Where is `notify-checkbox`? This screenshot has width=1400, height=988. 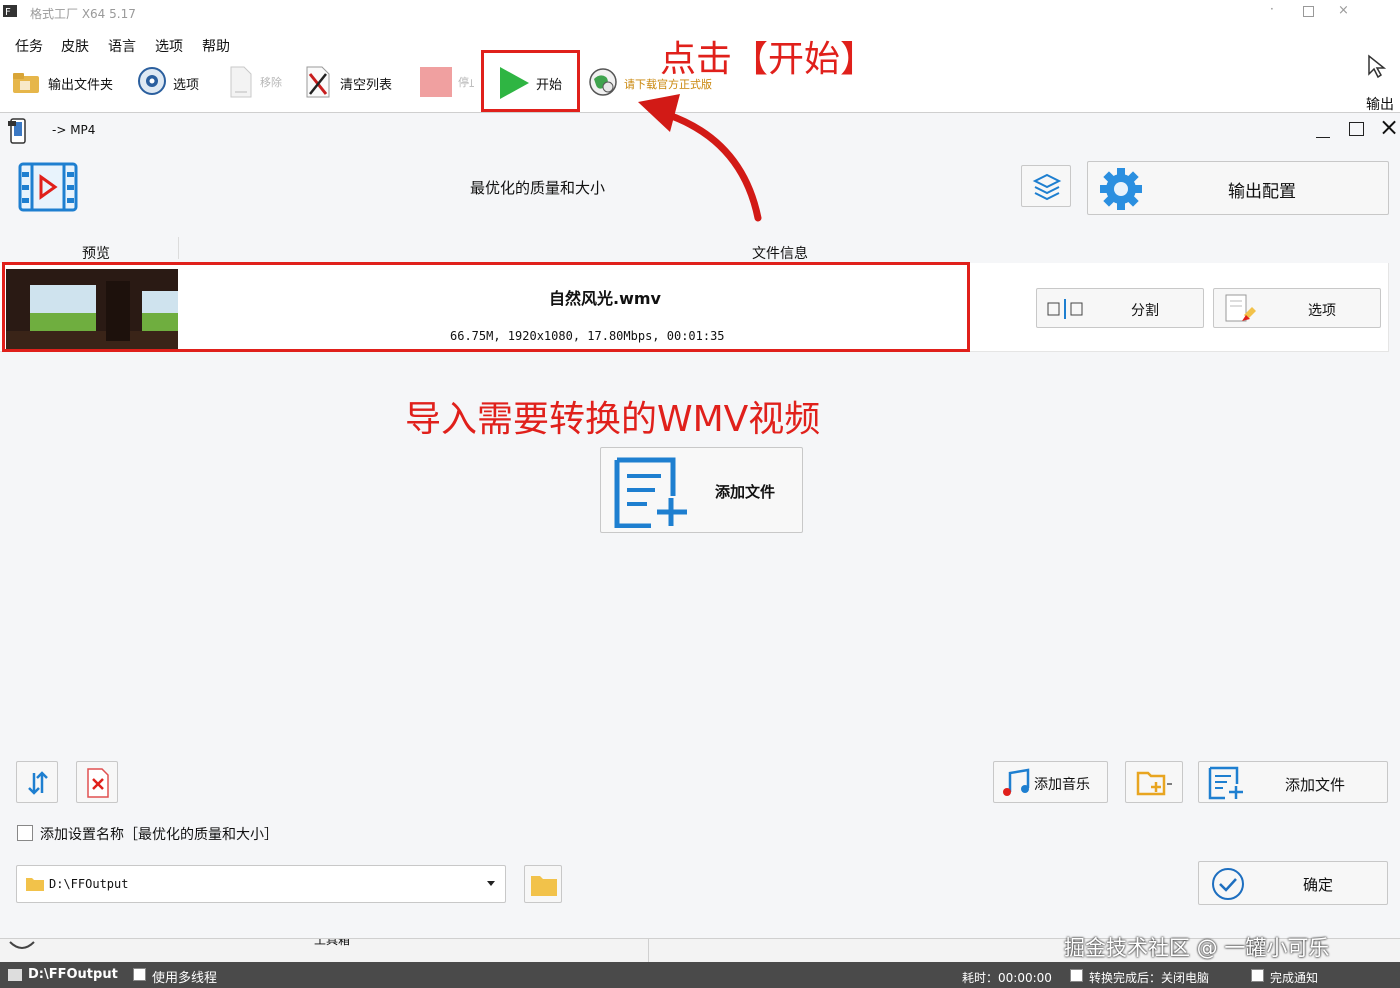 notify-checkbox is located at coordinates (1257, 975).